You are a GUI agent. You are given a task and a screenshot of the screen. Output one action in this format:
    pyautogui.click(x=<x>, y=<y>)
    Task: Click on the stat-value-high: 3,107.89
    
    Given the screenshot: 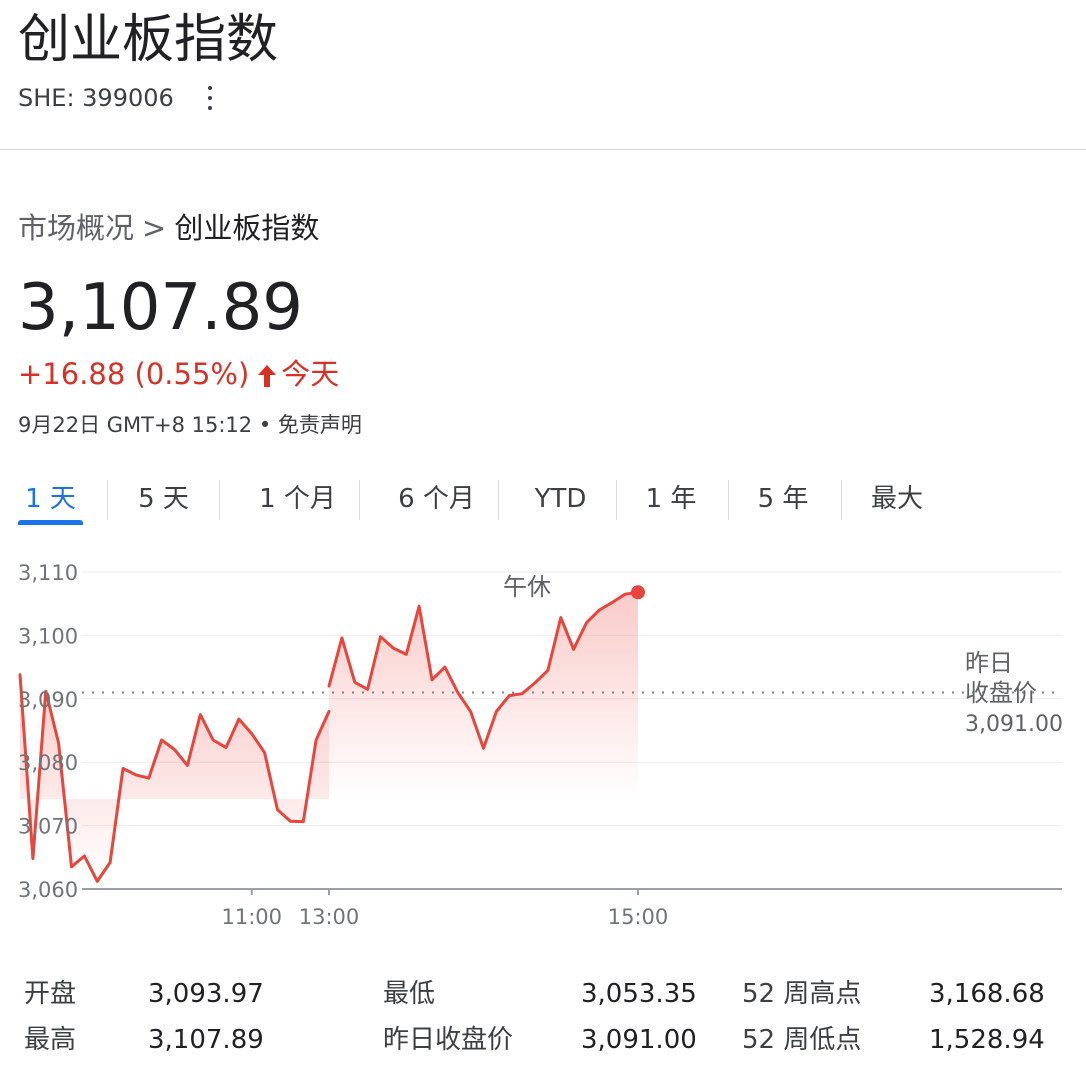 What is the action you would take?
    pyautogui.click(x=206, y=1040)
    